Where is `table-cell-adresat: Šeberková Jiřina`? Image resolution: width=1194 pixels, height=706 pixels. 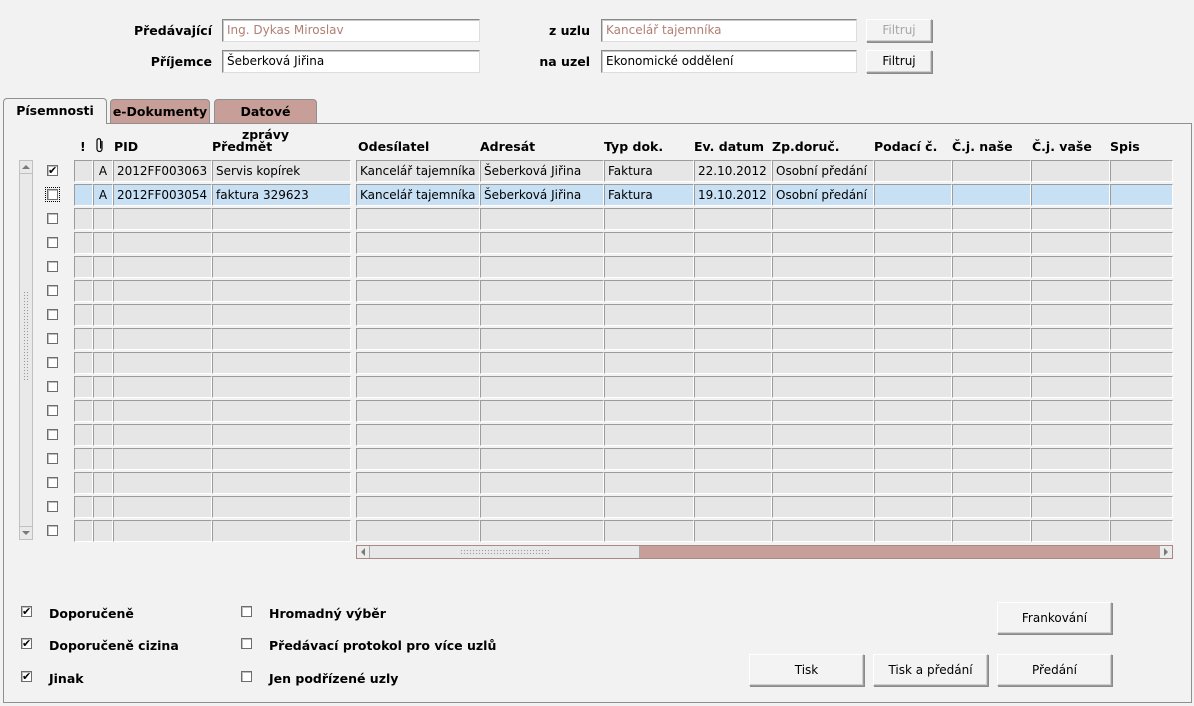
table-cell-adresat: Šeberková Jiřina is located at coordinates (542, 171).